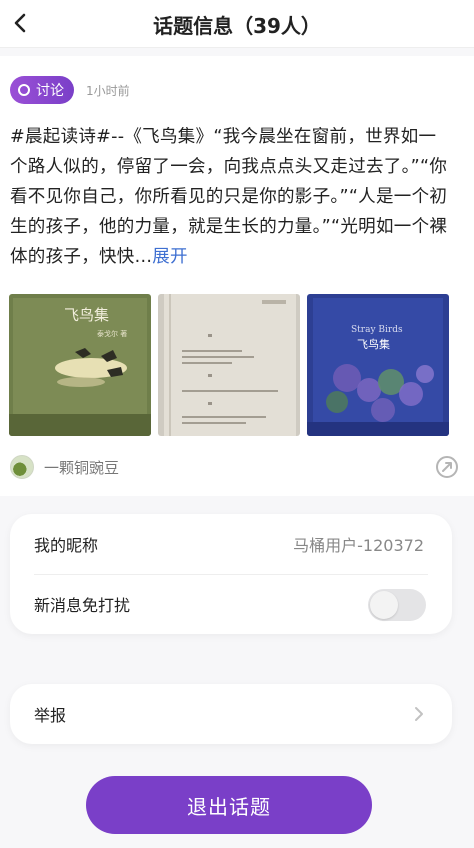  I want to click on book-cover-image: Stray Birds 飞鸟集, so click(378, 365).